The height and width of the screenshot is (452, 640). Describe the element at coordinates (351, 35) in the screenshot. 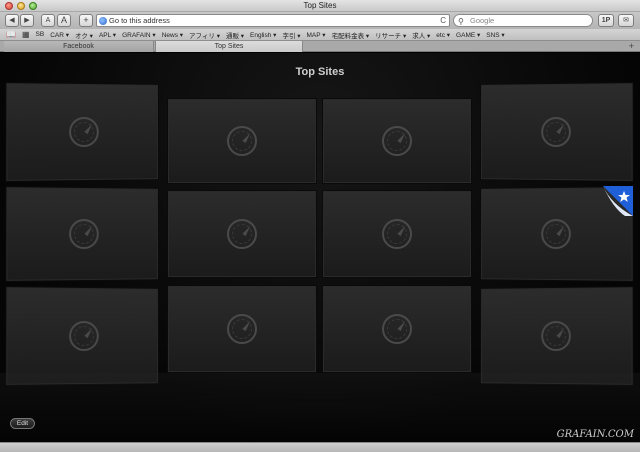

I see `bookmark-item: 宅配料金表 ▾` at that location.